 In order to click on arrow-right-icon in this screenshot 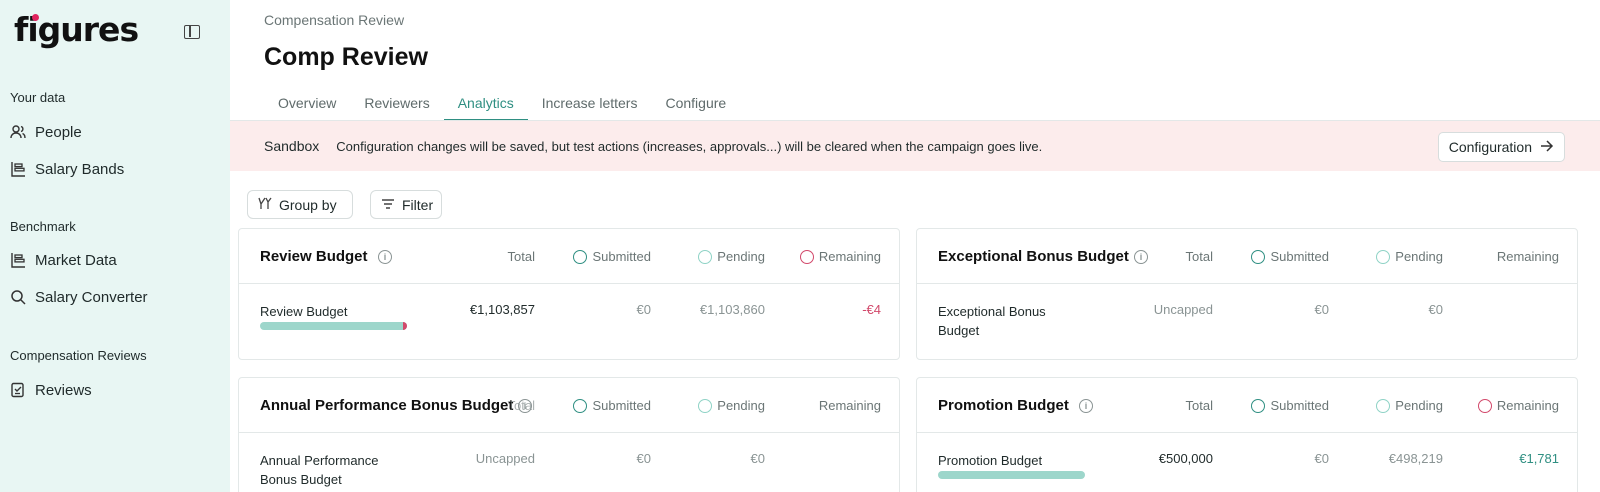, I will do `click(1547, 147)`.